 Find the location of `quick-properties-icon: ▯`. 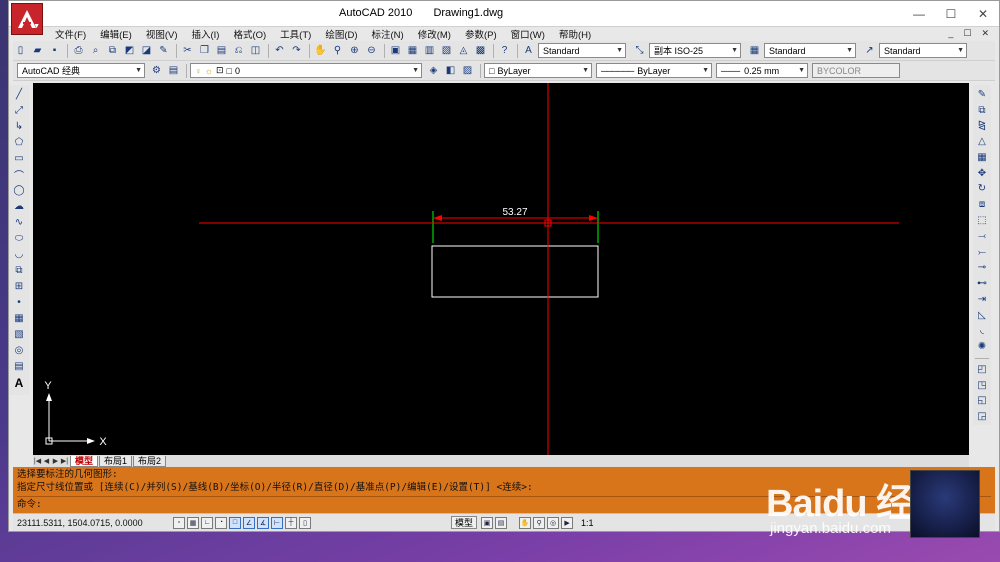

quick-properties-icon: ▯ is located at coordinates (305, 522).